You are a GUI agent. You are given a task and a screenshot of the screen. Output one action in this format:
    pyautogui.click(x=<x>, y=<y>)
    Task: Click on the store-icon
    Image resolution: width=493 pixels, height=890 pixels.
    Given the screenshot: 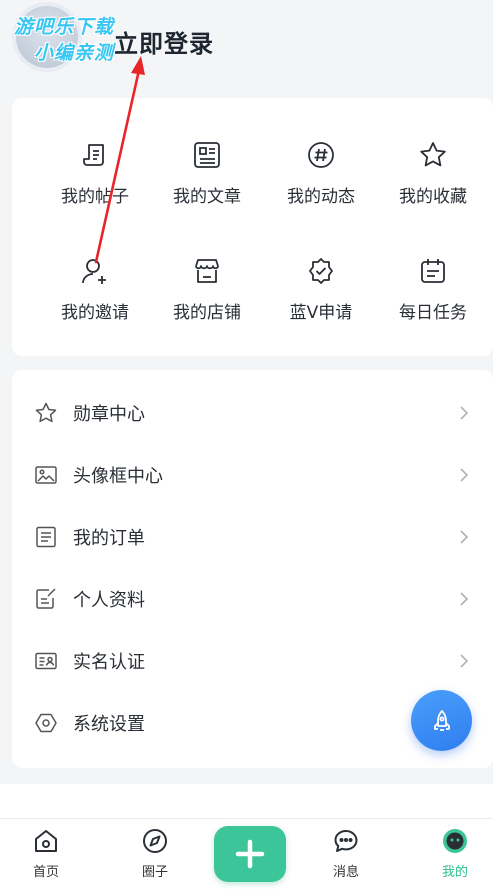 What is the action you would take?
    pyautogui.click(x=207, y=271)
    